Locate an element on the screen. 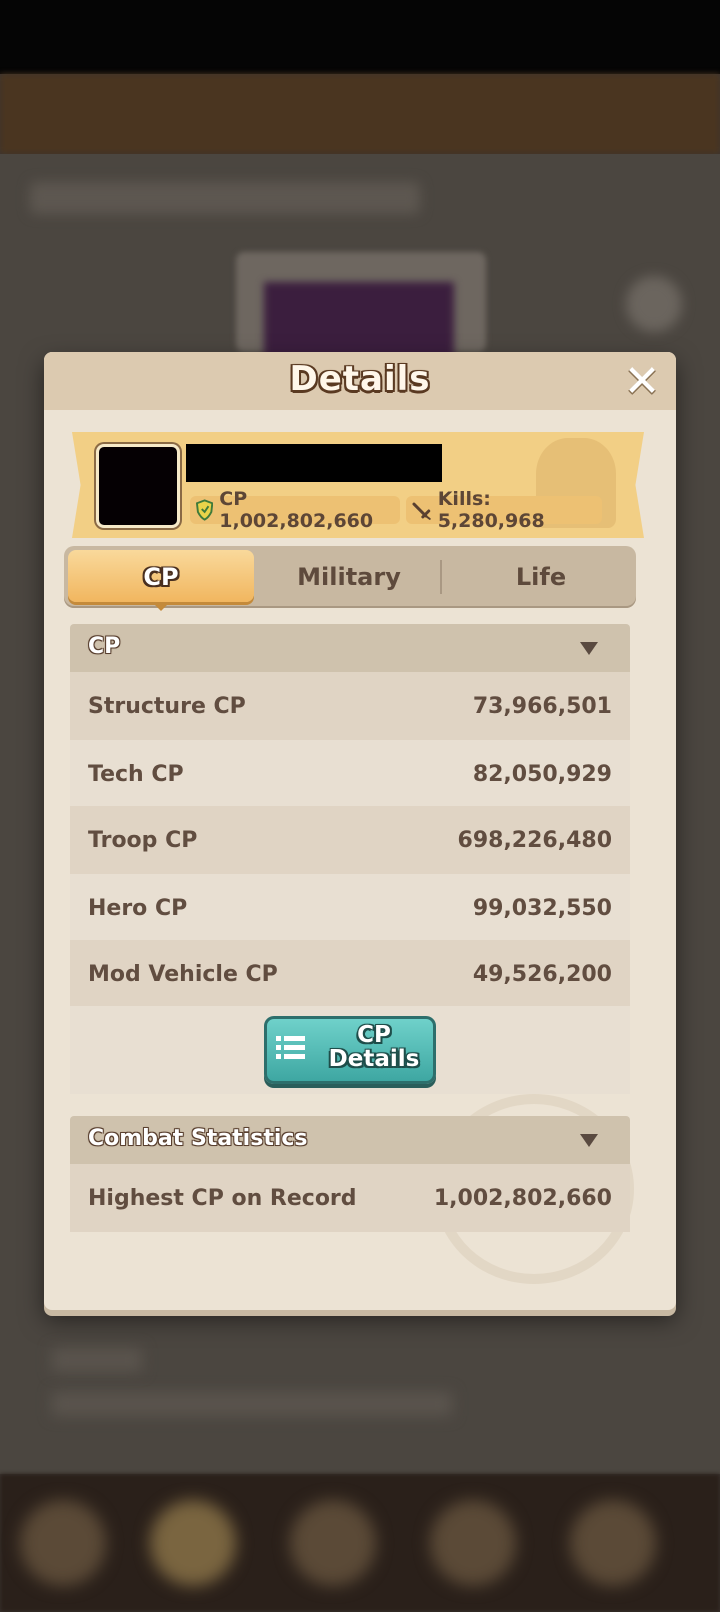 This screenshot has height=1612, width=720. cp-section-header: CP is located at coordinates (350, 648).